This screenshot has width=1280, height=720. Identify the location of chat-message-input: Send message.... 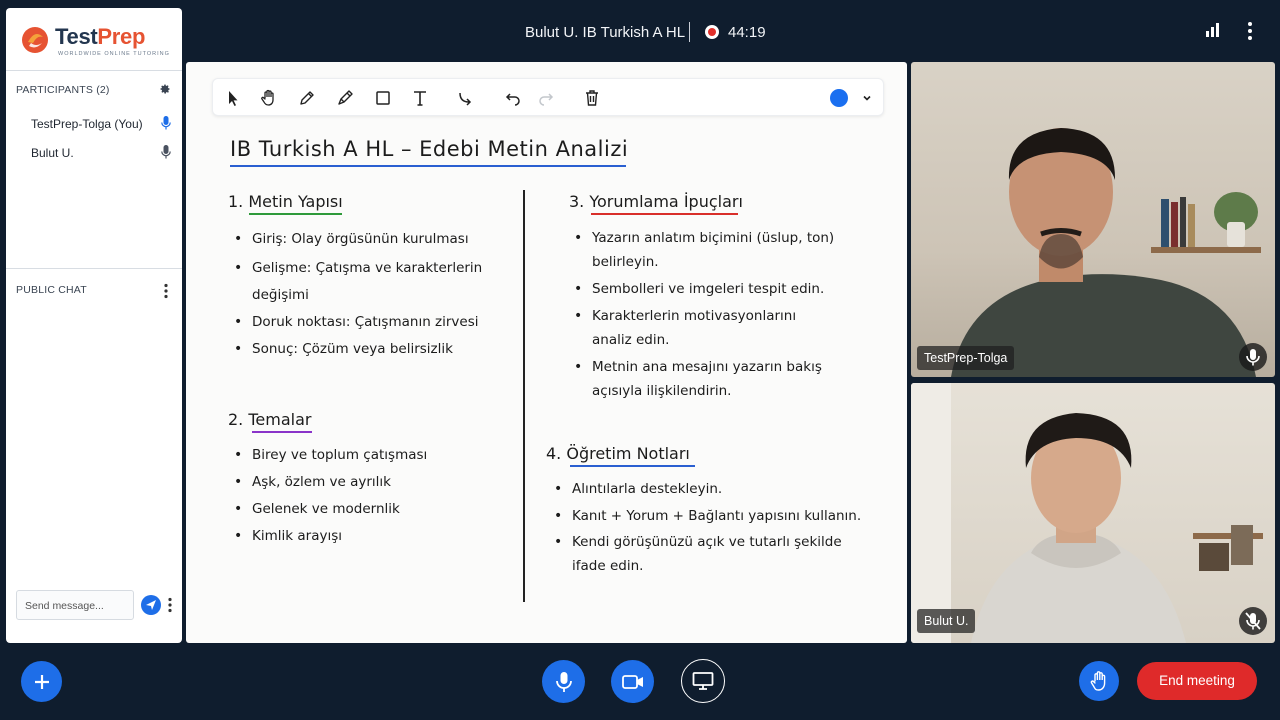
(75, 605).